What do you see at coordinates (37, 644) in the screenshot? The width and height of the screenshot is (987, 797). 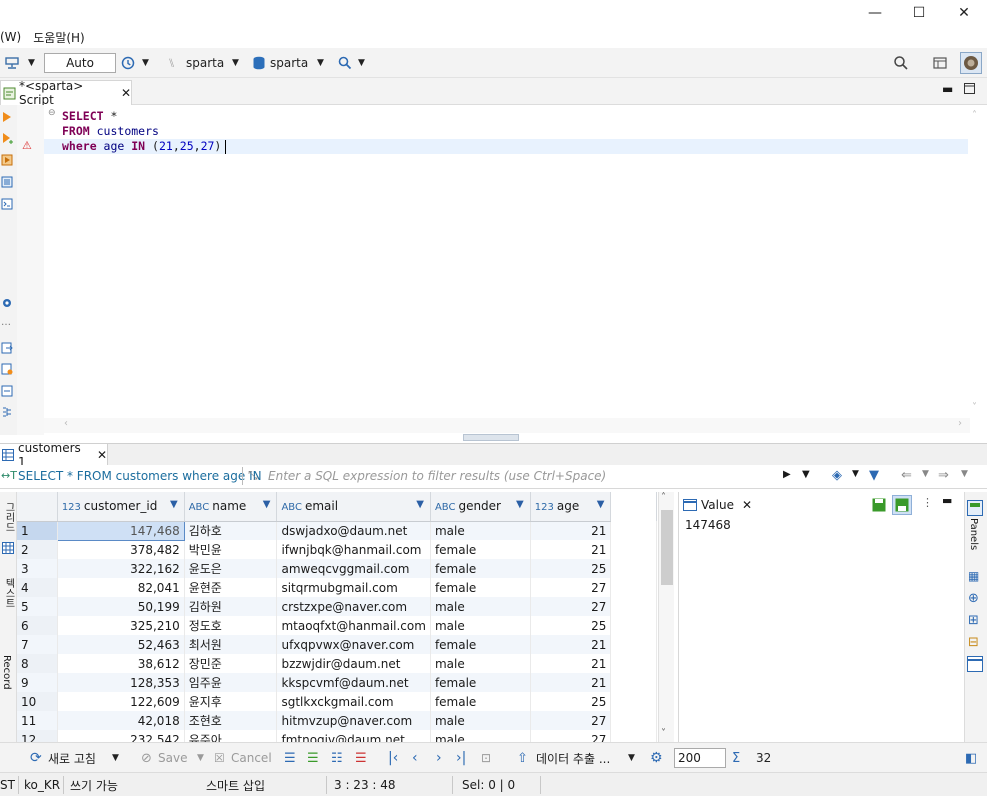 I see `row-number: 7` at bounding box center [37, 644].